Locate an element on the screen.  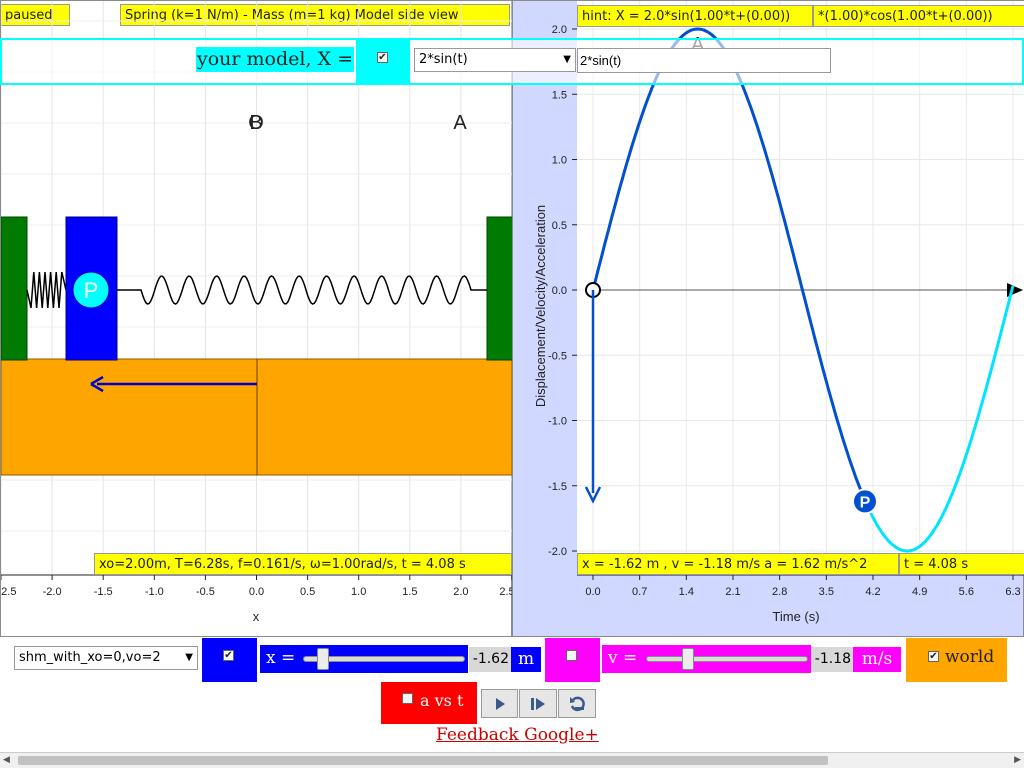
graph-x-label: Time (s) is located at coordinates (795, 616).